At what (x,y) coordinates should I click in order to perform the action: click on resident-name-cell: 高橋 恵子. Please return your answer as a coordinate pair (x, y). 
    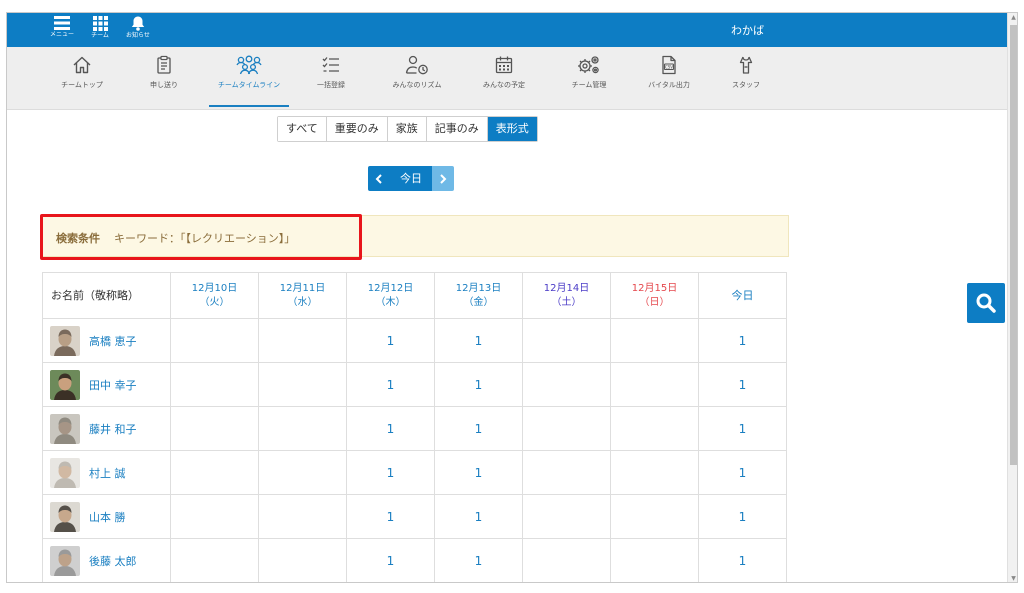
    Looking at the image, I should click on (106, 340).